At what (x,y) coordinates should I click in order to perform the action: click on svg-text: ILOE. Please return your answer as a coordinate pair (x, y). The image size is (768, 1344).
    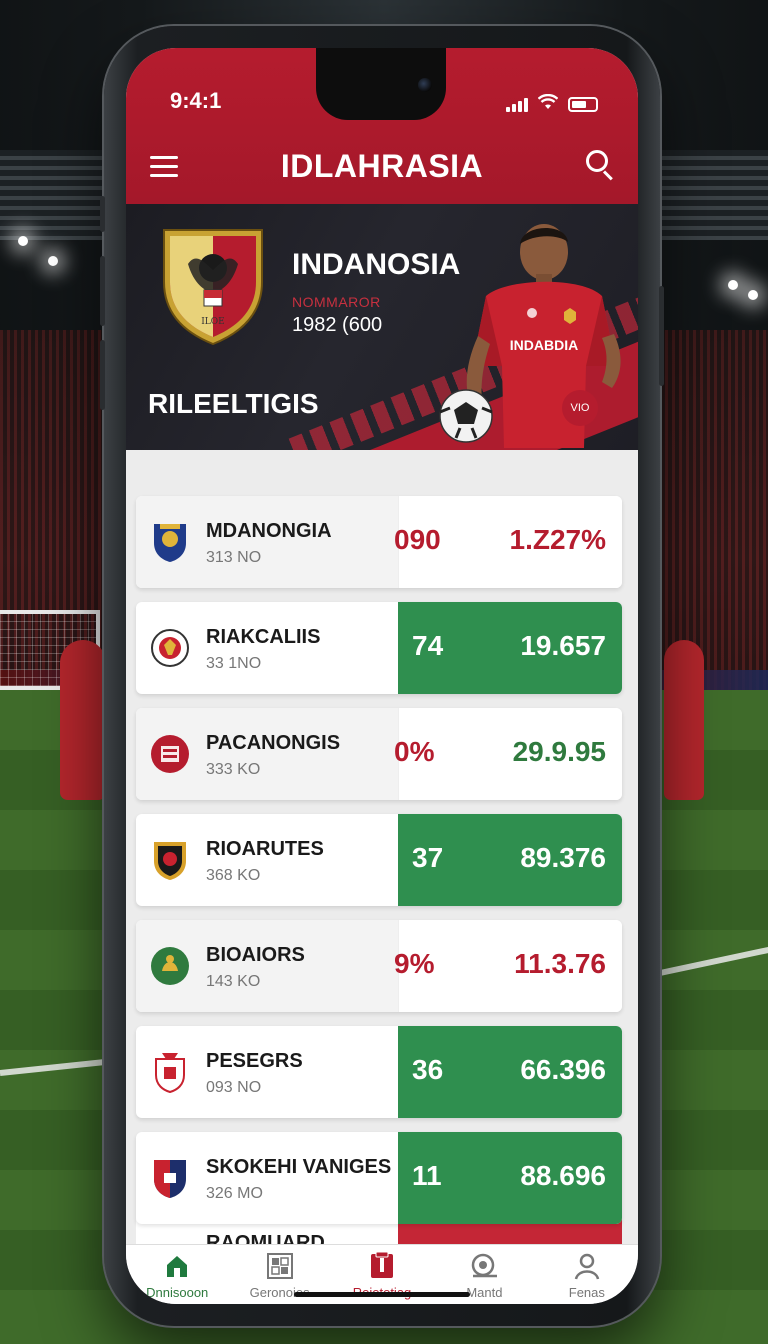
    Looking at the image, I should click on (212, 322).